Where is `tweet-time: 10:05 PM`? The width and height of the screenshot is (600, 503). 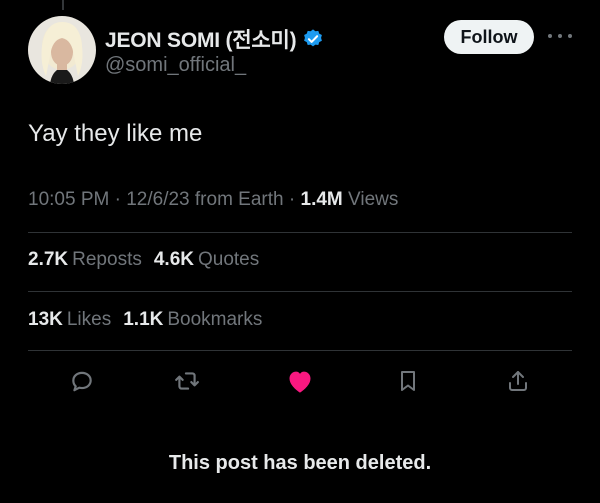
tweet-time: 10:05 PM is located at coordinates (68, 199).